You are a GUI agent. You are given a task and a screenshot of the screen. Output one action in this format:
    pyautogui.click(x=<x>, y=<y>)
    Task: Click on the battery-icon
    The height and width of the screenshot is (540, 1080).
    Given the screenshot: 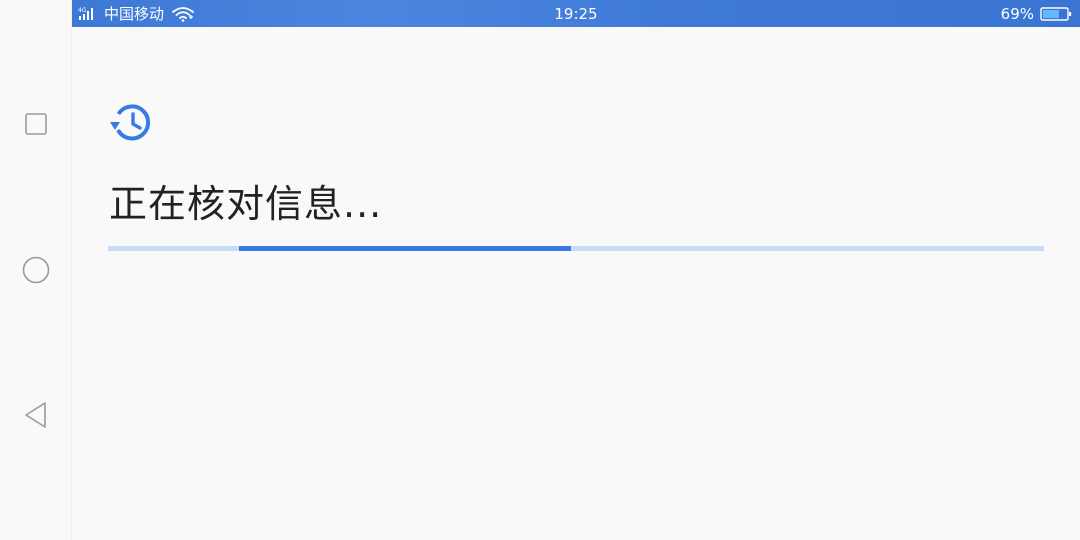 What is the action you would take?
    pyautogui.click(x=1056, y=14)
    